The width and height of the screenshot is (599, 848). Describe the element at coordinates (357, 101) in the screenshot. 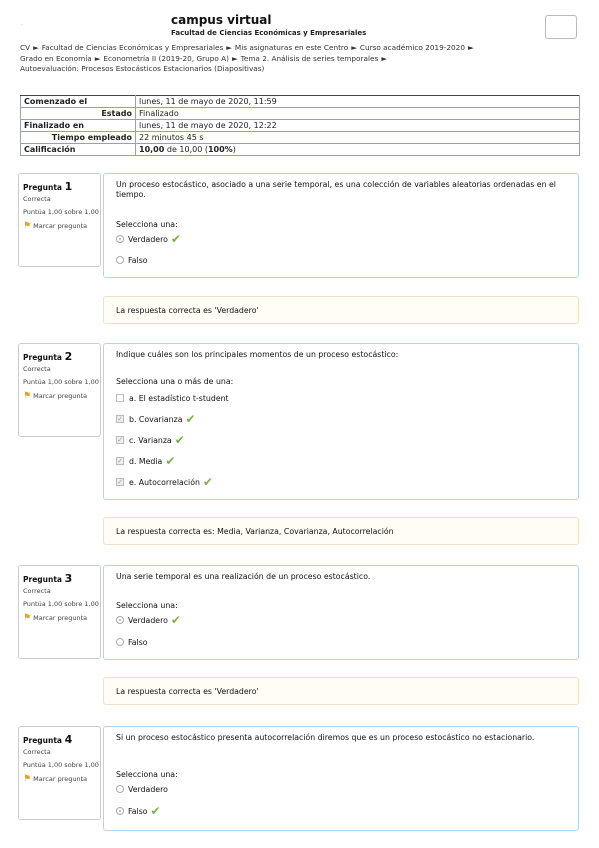

I see `started-value: lunes, 11 de mayo de 2020, 11:59` at that location.